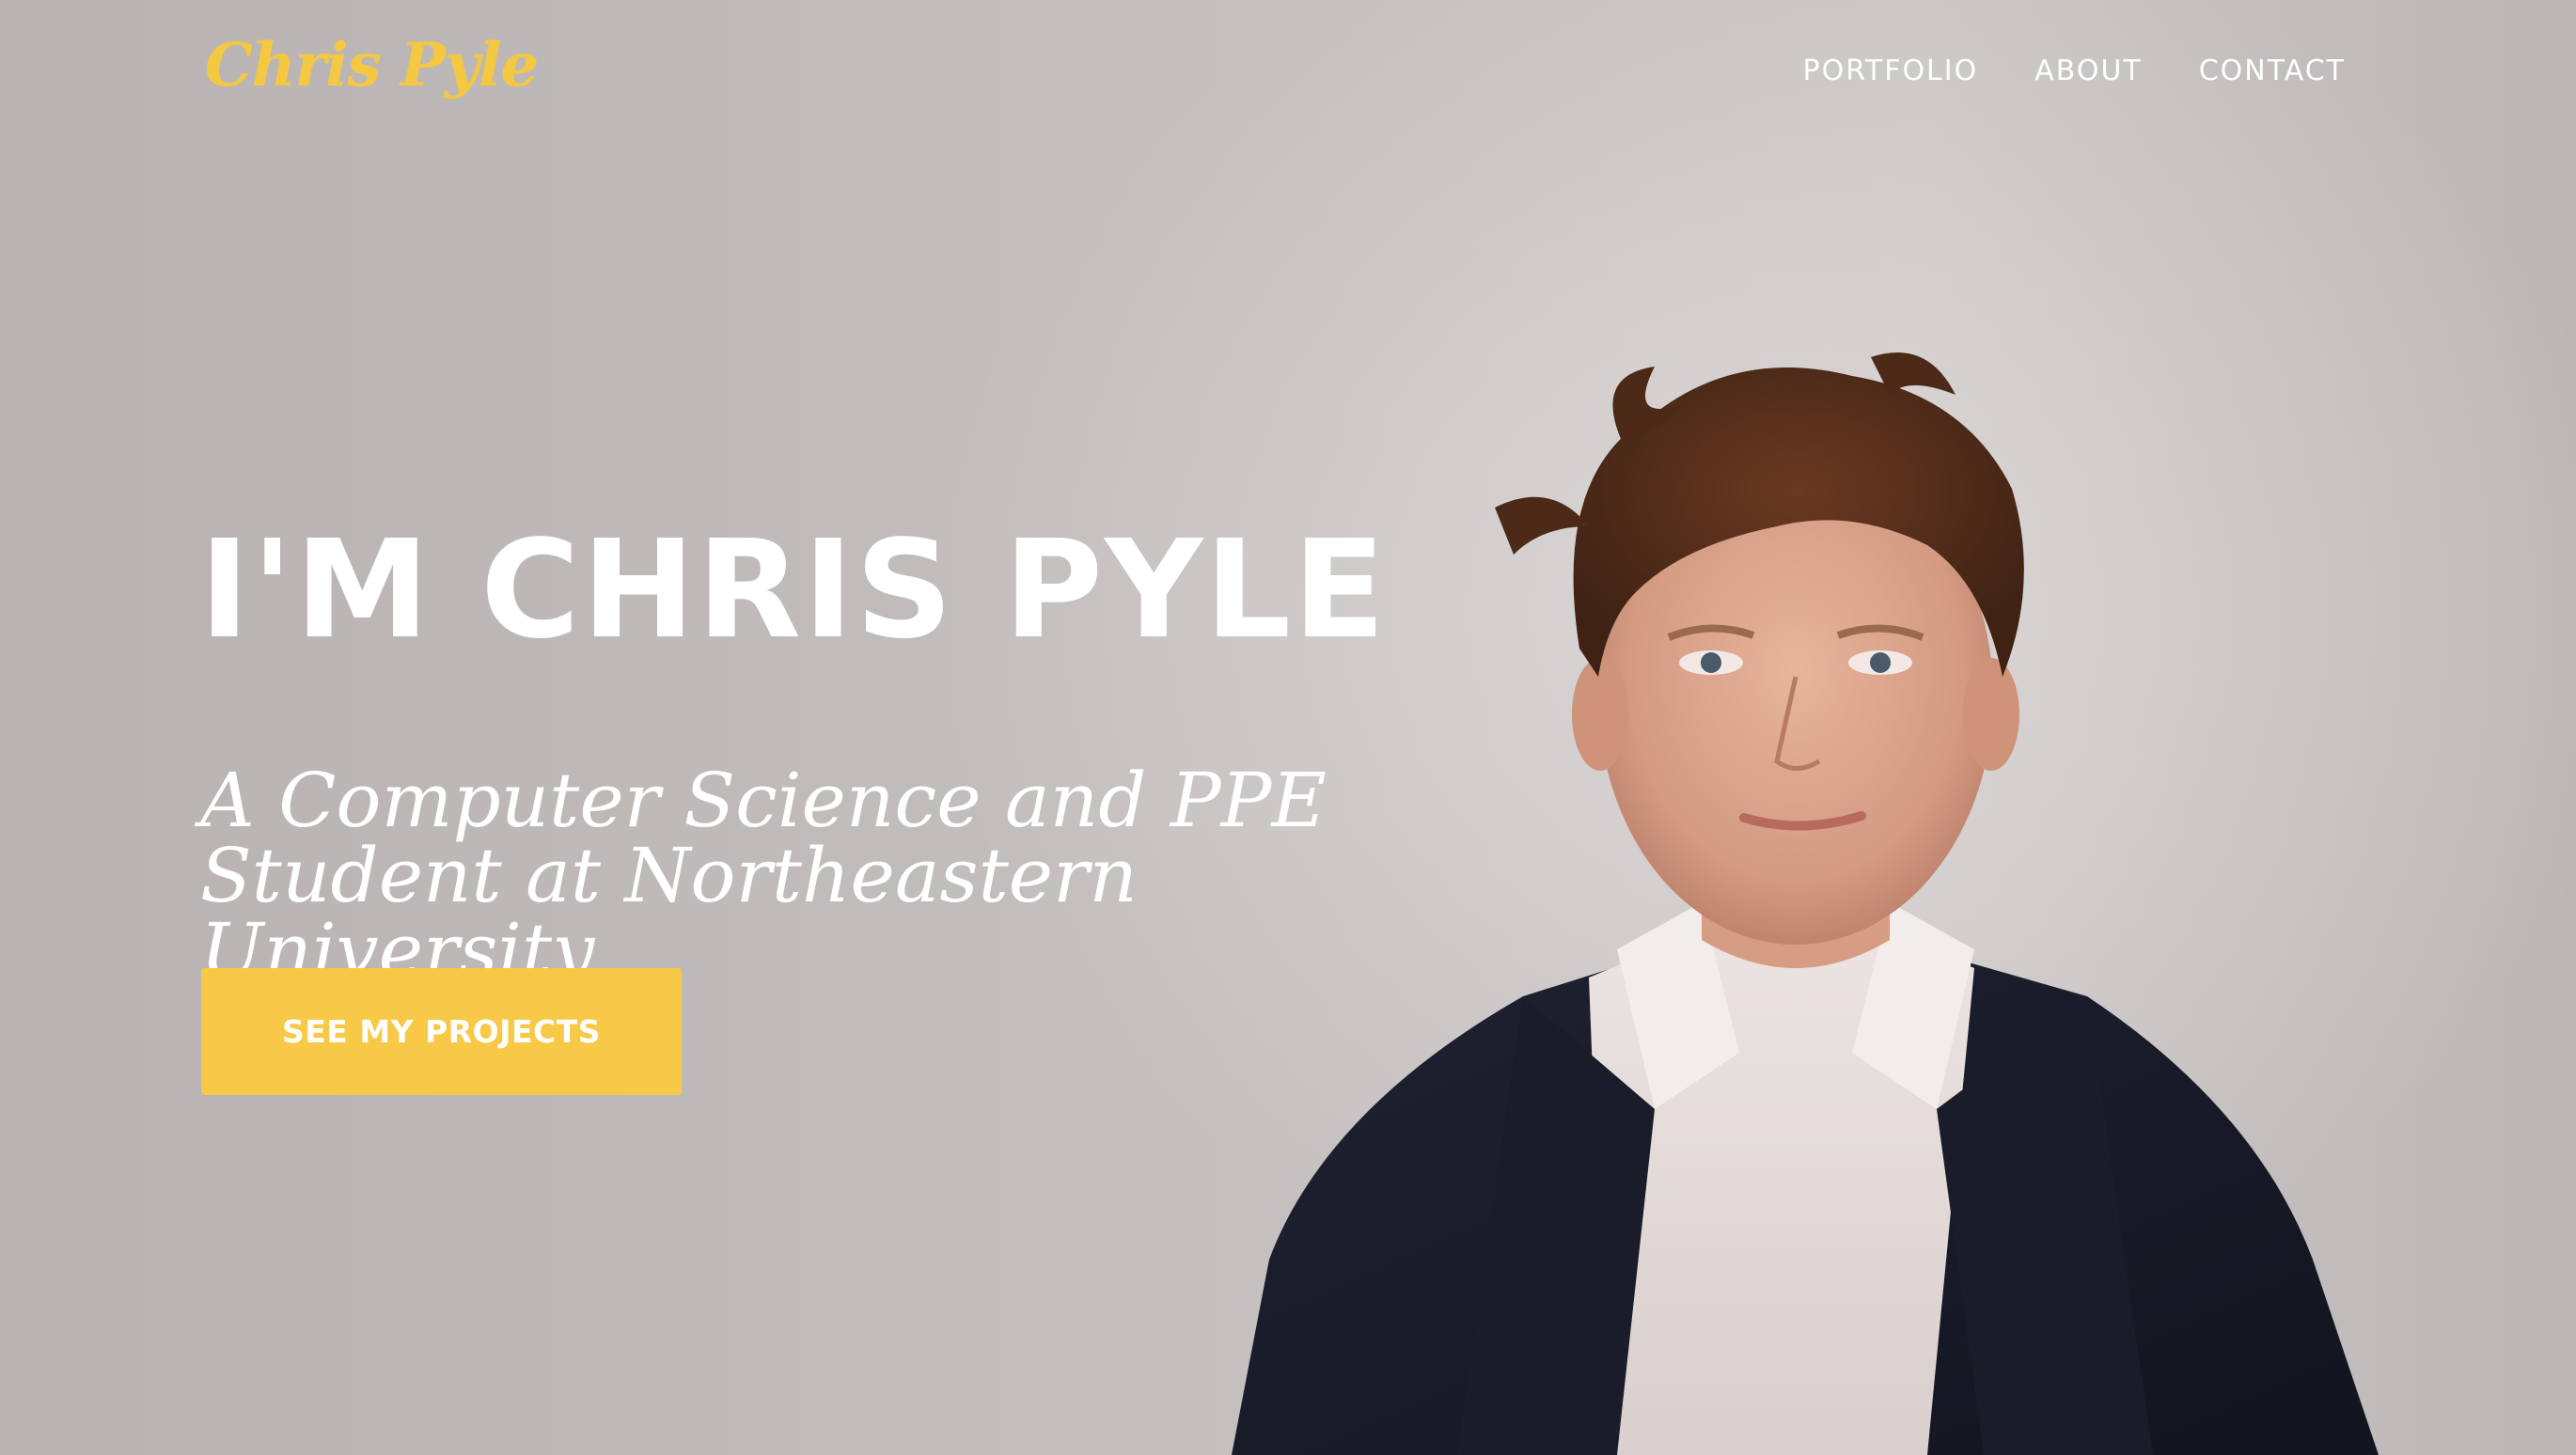 This screenshot has width=2576, height=1455. I want to click on see-projects-button: SEE MY PROJECTS, so click(442, 1031).